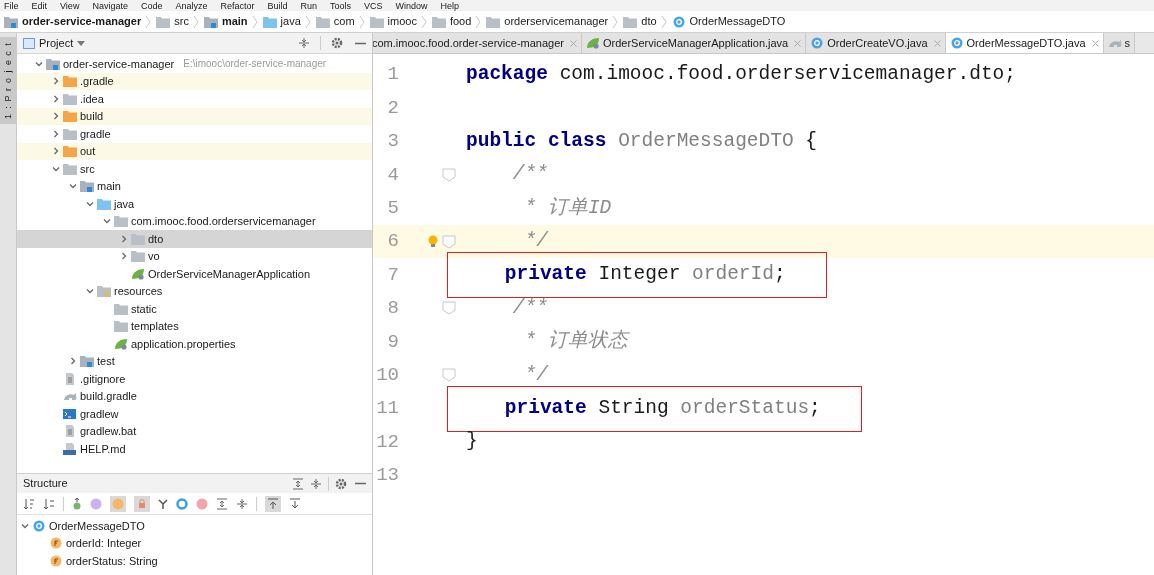  I want to click on breadcrumb-item: com, so click(337, 21).